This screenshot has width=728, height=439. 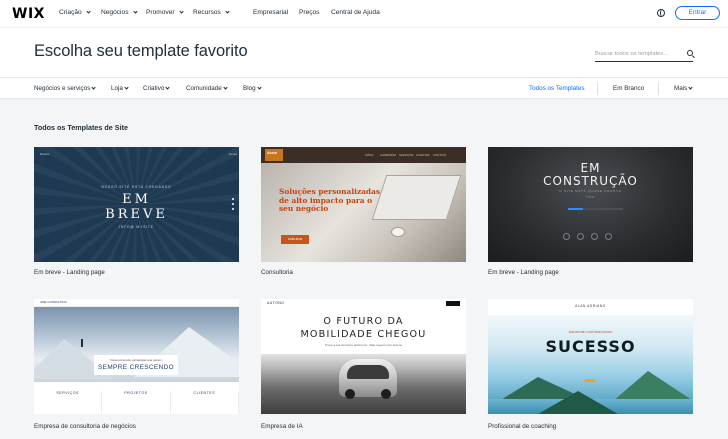 I want to click on thumb-logo: ALAN ADRIANO, so click(x=590, y=306).